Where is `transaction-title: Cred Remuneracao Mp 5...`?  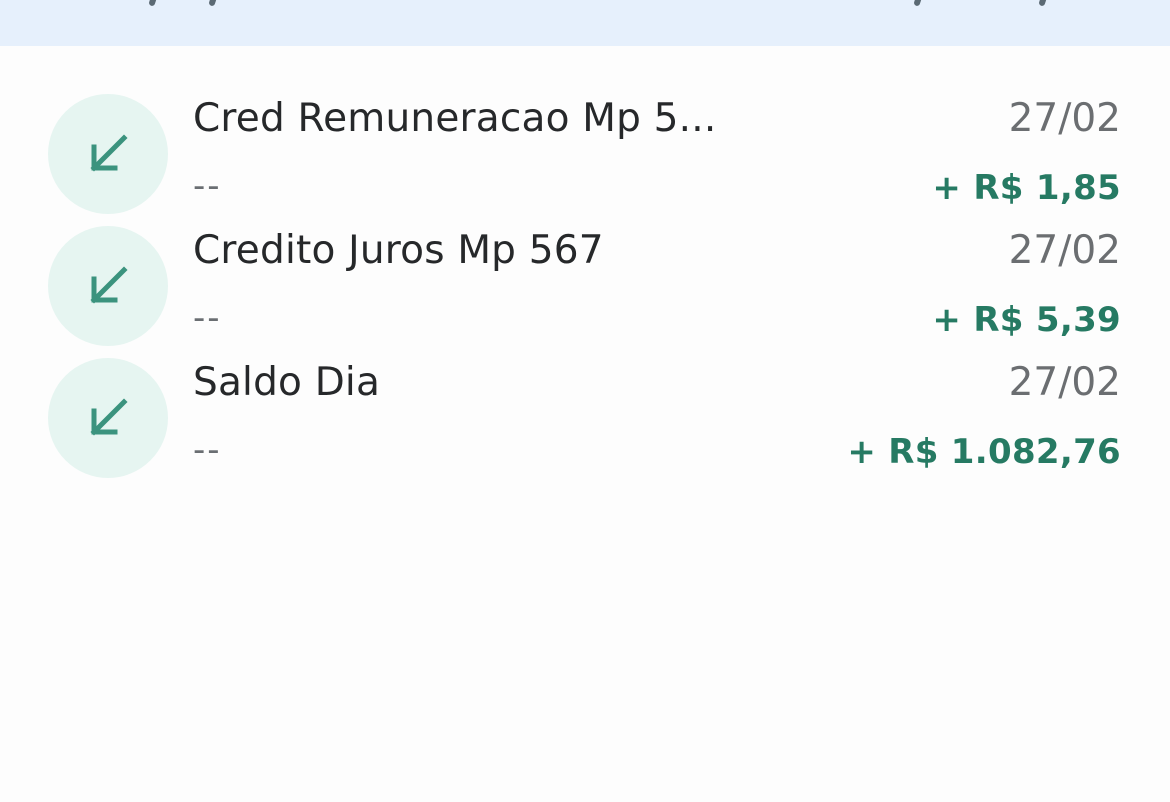
transaction-title: Cred Remuneracao Mp 5... is located at coordinates (455, 118).